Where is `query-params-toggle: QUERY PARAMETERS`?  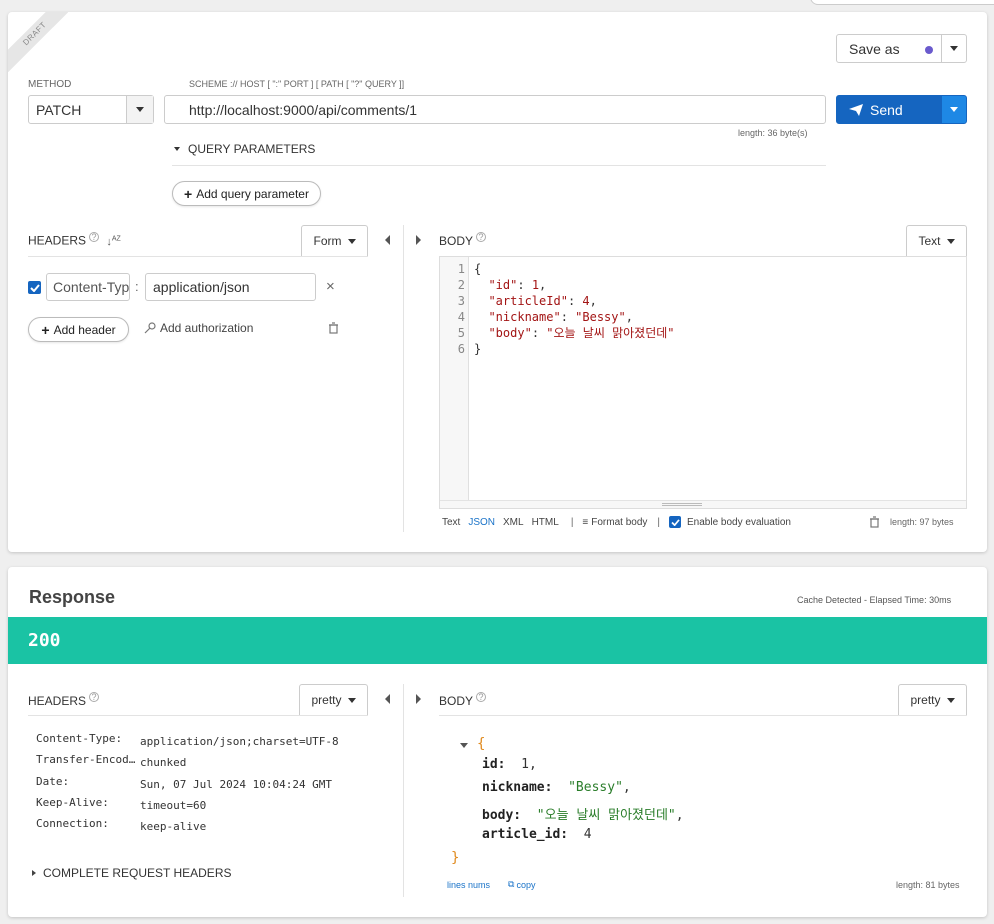
query-params-toggle: QUERY PARAMETERS is located at coordinates (244, 149).